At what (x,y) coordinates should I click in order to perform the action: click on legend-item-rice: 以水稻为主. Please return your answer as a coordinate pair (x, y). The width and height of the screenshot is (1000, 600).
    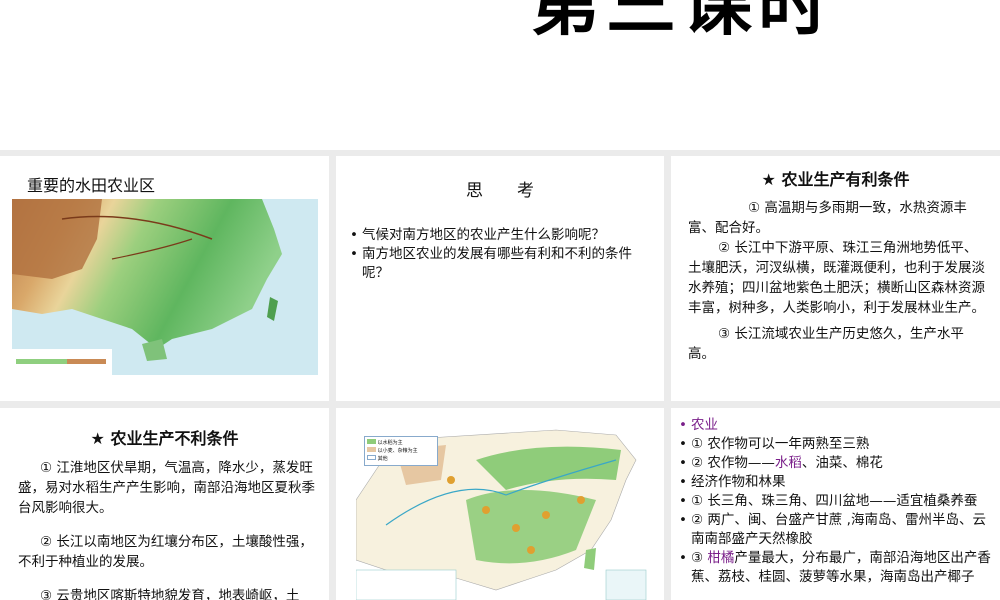
    Looking at the image, I should click on (401, 443).